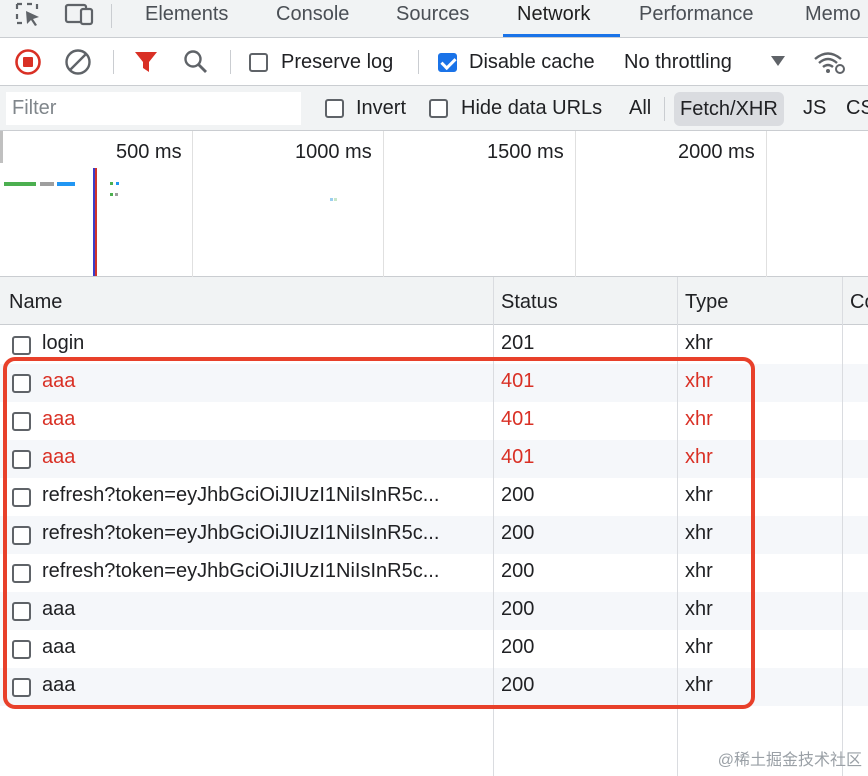  I want to click on preserve-log-checkbox, so click(258, 62).